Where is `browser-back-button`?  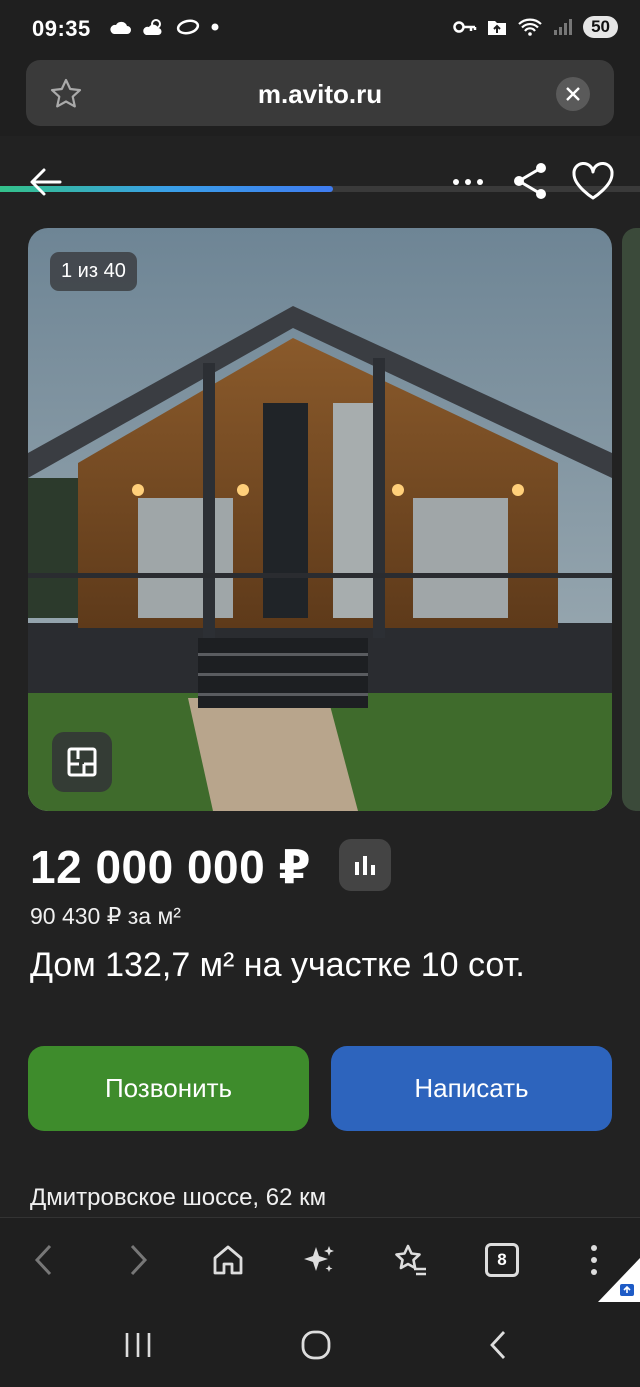
browser-back-button is located at coordinates (44, 1260).